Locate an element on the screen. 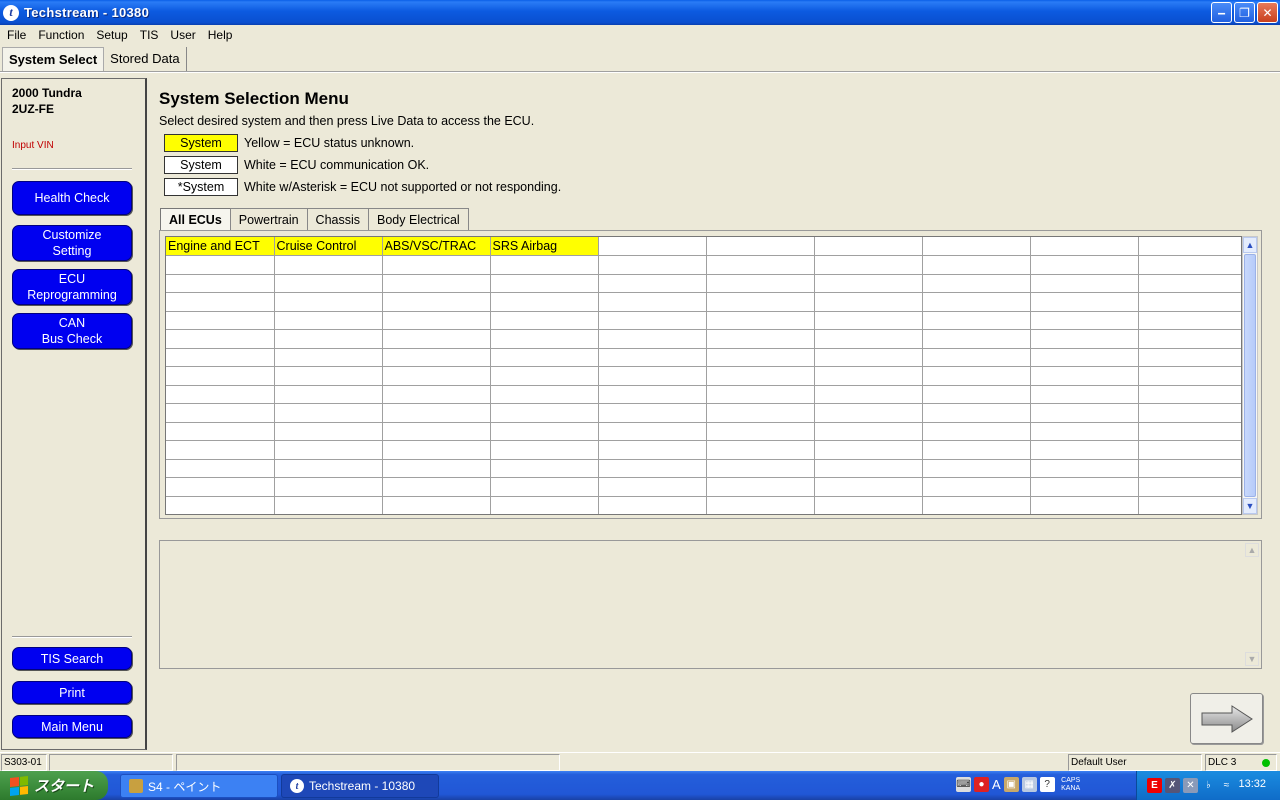  page-title: System Selection Menu is located at coordinates (254, 98).